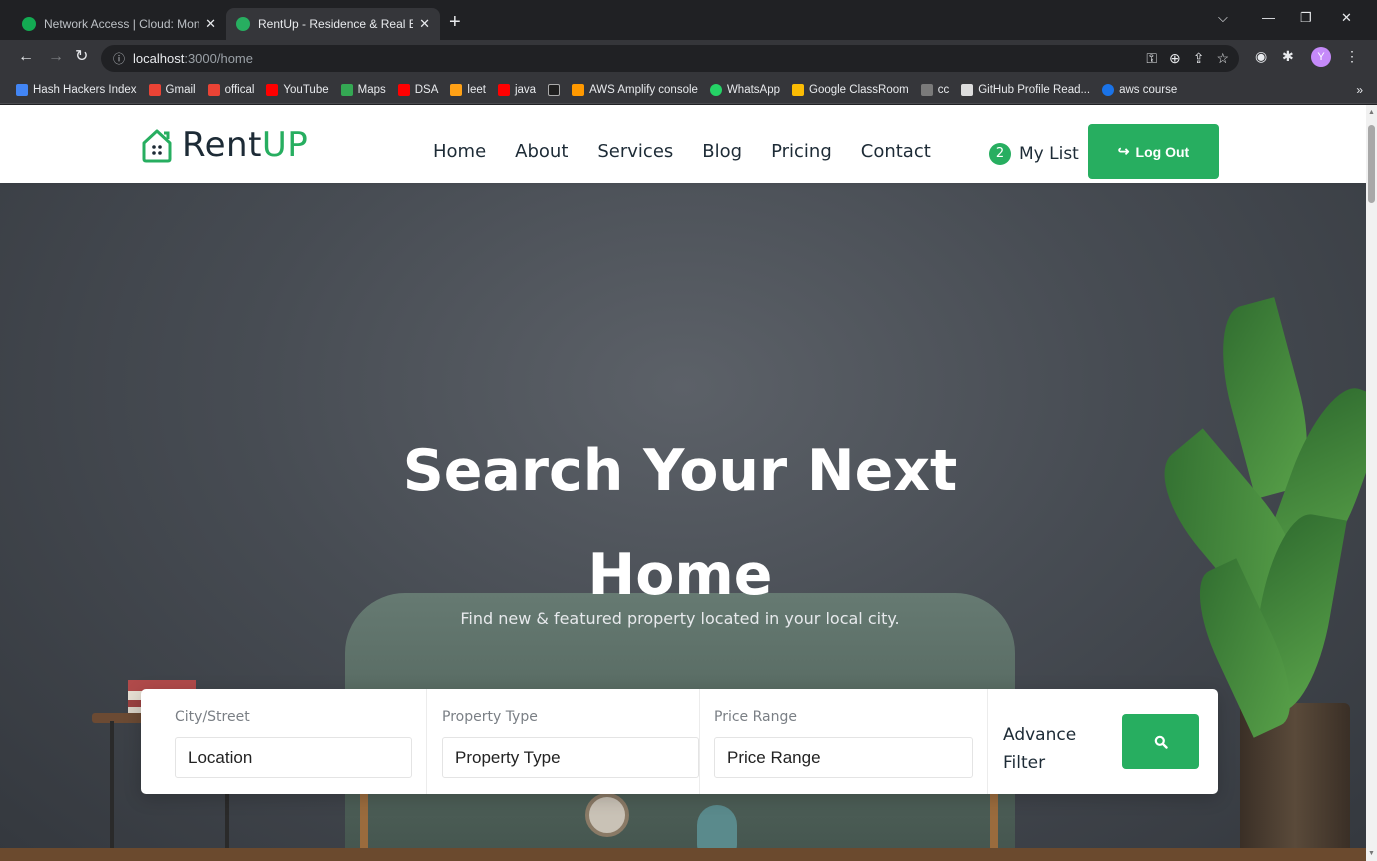  I want to click on nav-home: Home, so click(459, 151).